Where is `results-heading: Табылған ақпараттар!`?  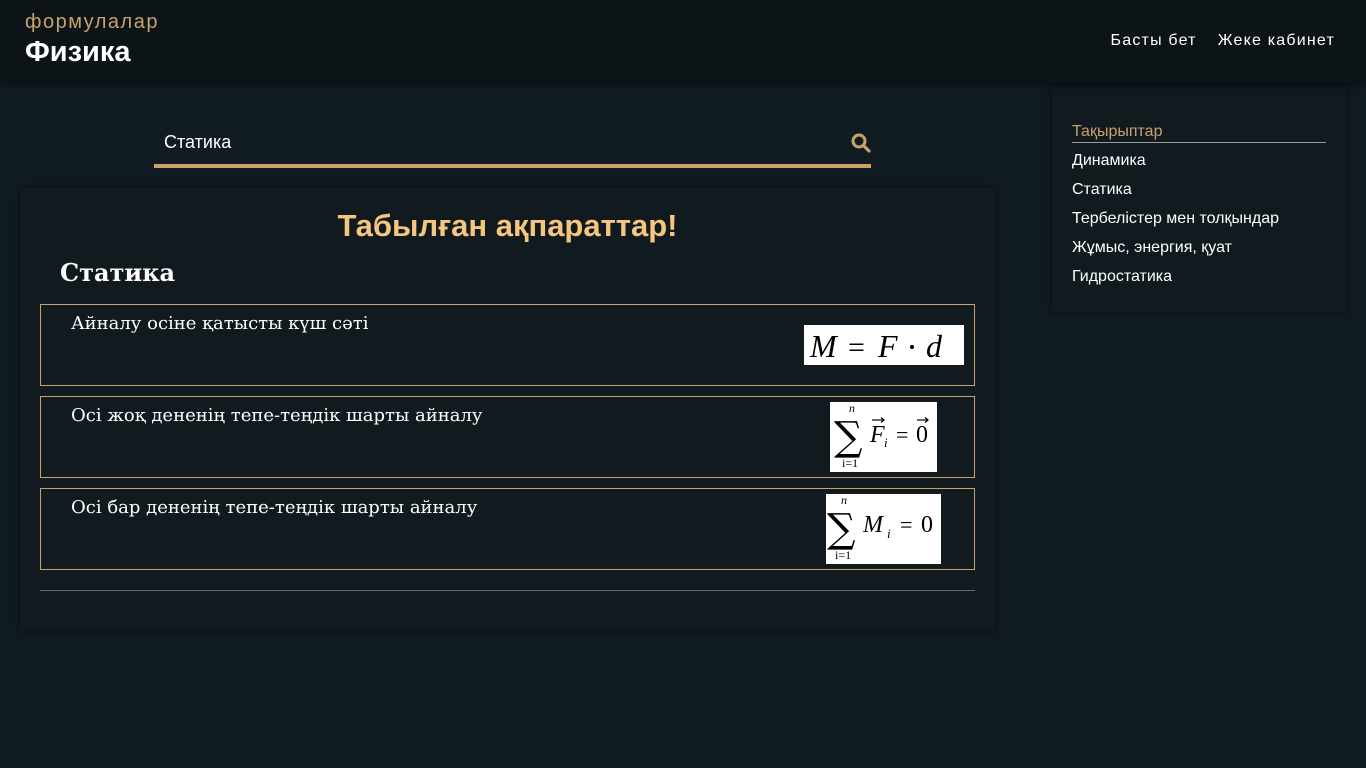
results-heading: Табылған ақпараттар! is located at coordinates (507, 225).